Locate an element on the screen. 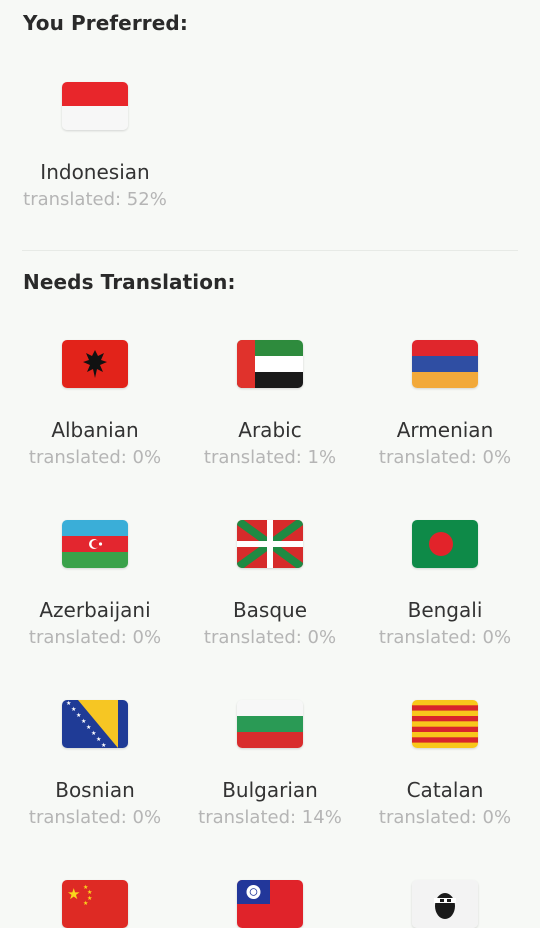  language-name: Armenian is located at coordinates (445, 430).